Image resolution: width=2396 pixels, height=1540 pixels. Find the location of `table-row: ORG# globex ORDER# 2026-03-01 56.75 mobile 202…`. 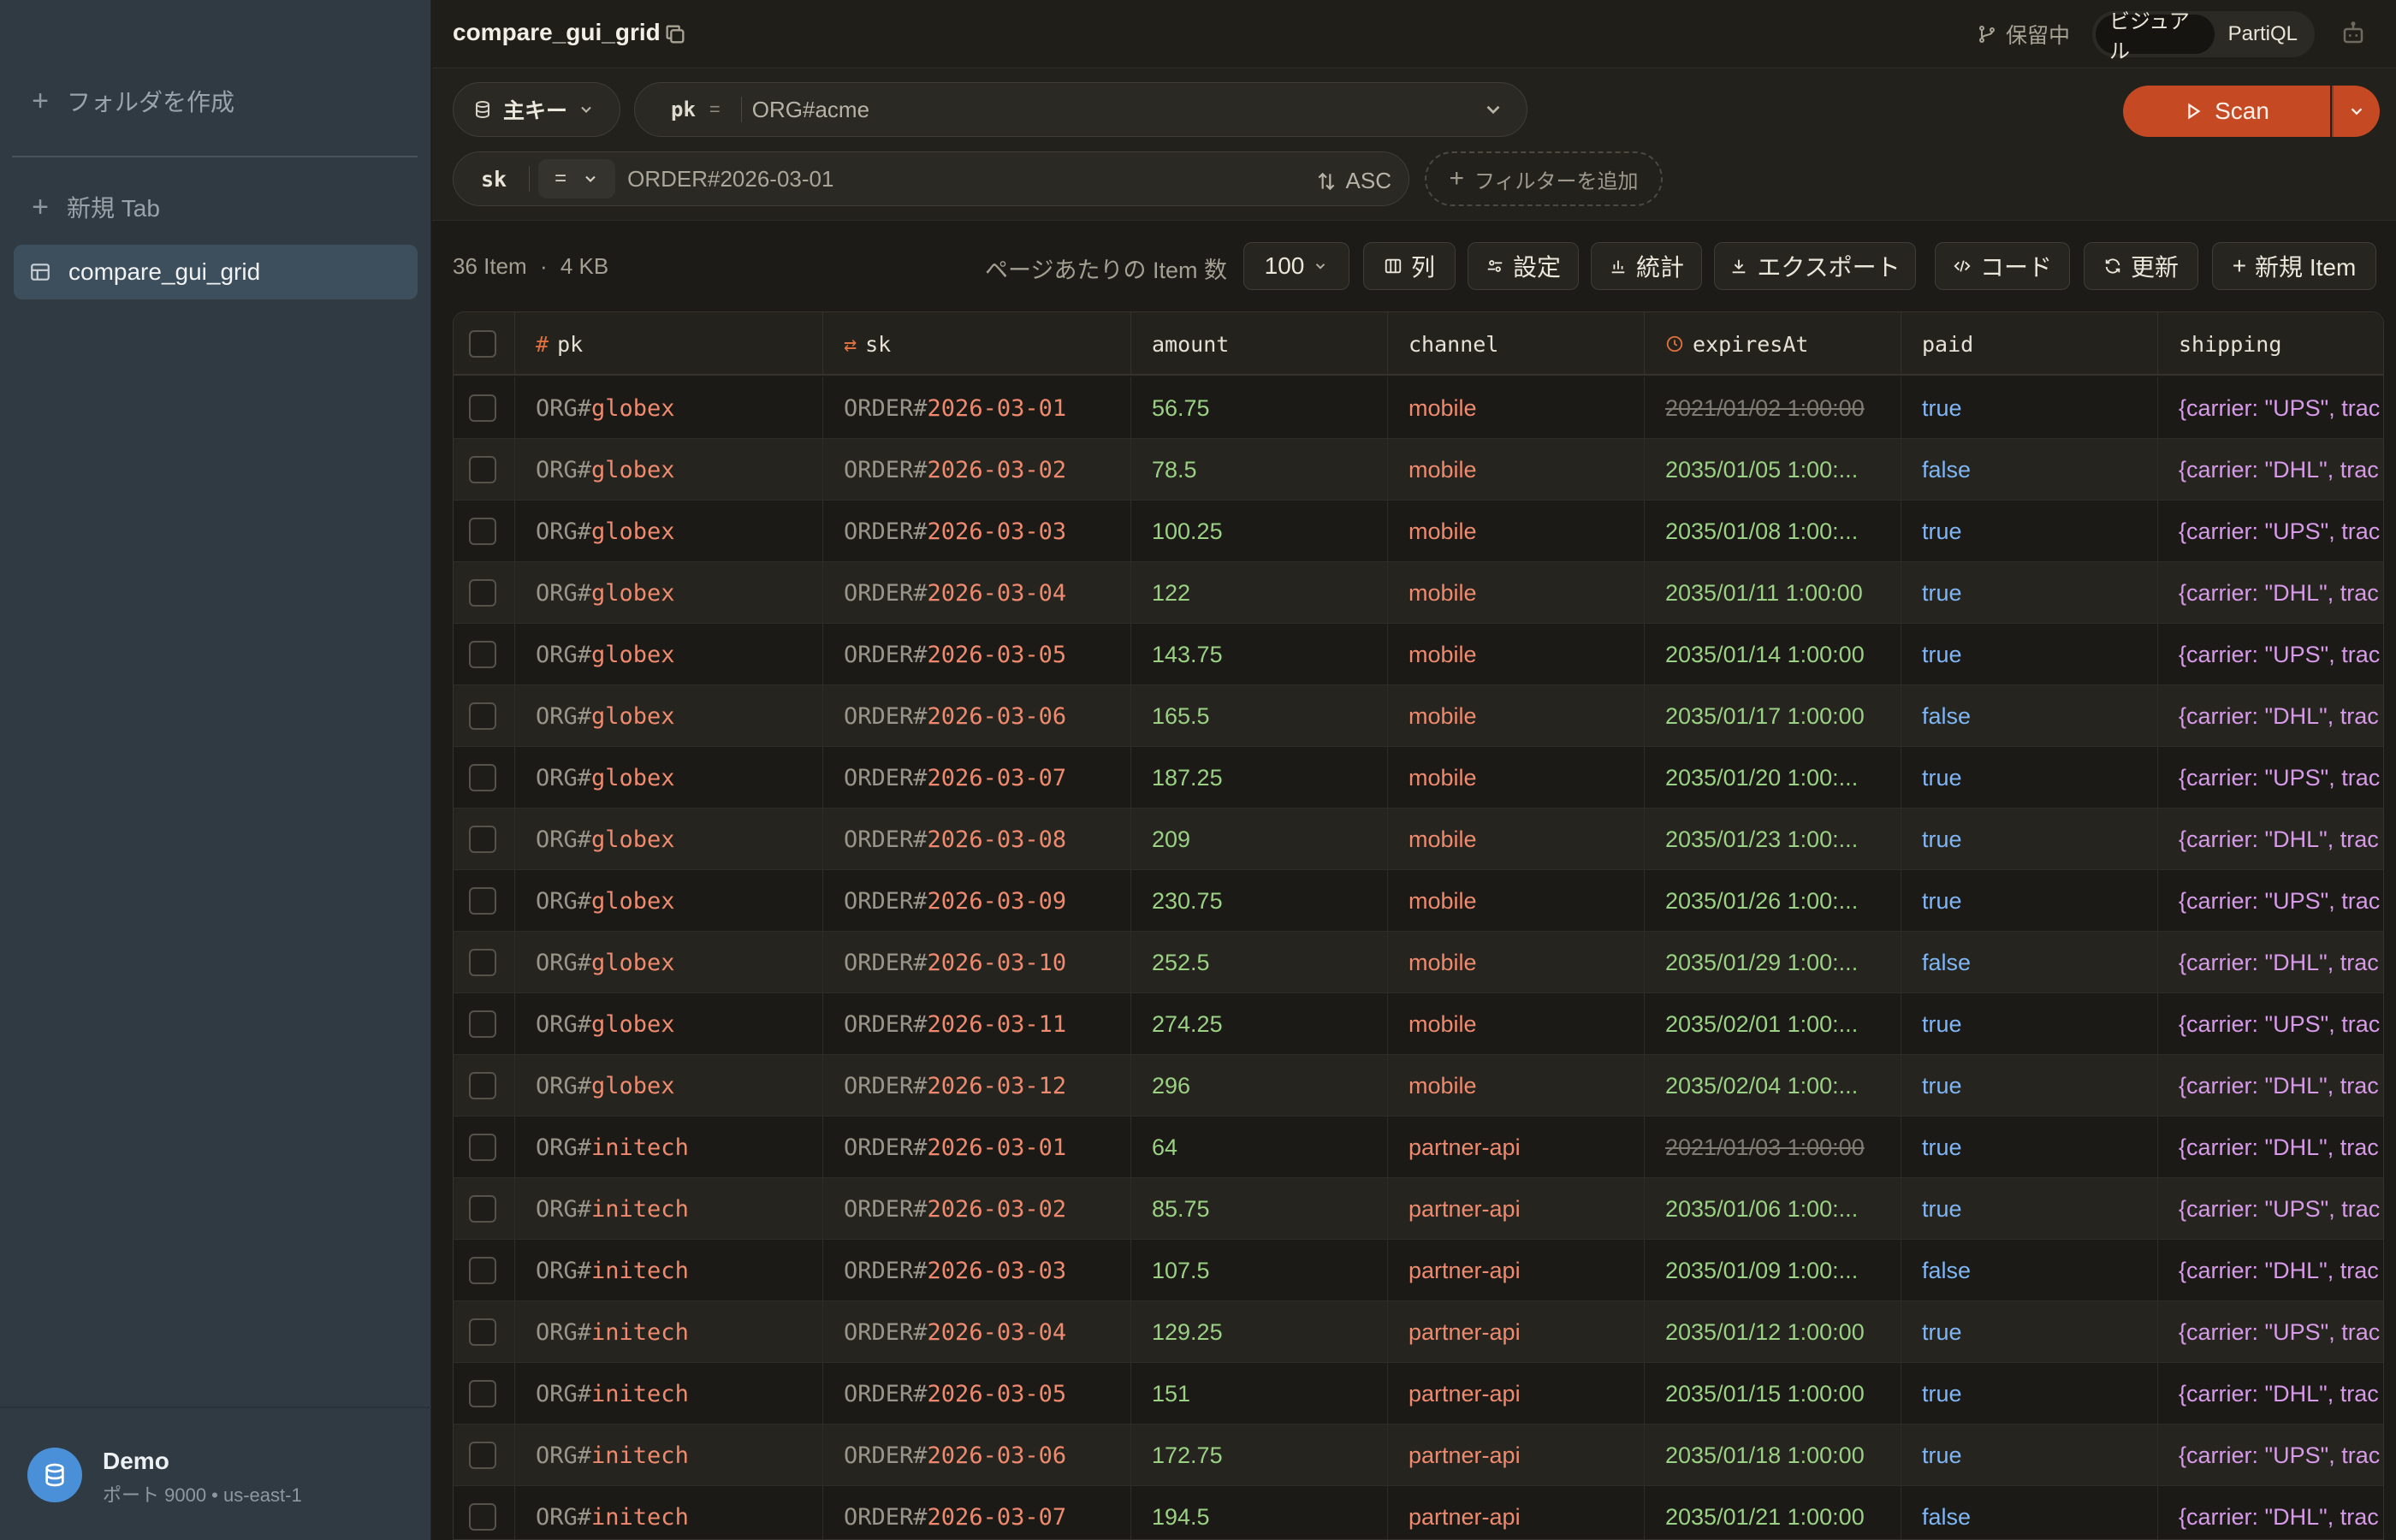

table-row: ORG# globex ORDER# 2026-03-01 56.75 mobile 202… is located at coordinates (1419, 408).